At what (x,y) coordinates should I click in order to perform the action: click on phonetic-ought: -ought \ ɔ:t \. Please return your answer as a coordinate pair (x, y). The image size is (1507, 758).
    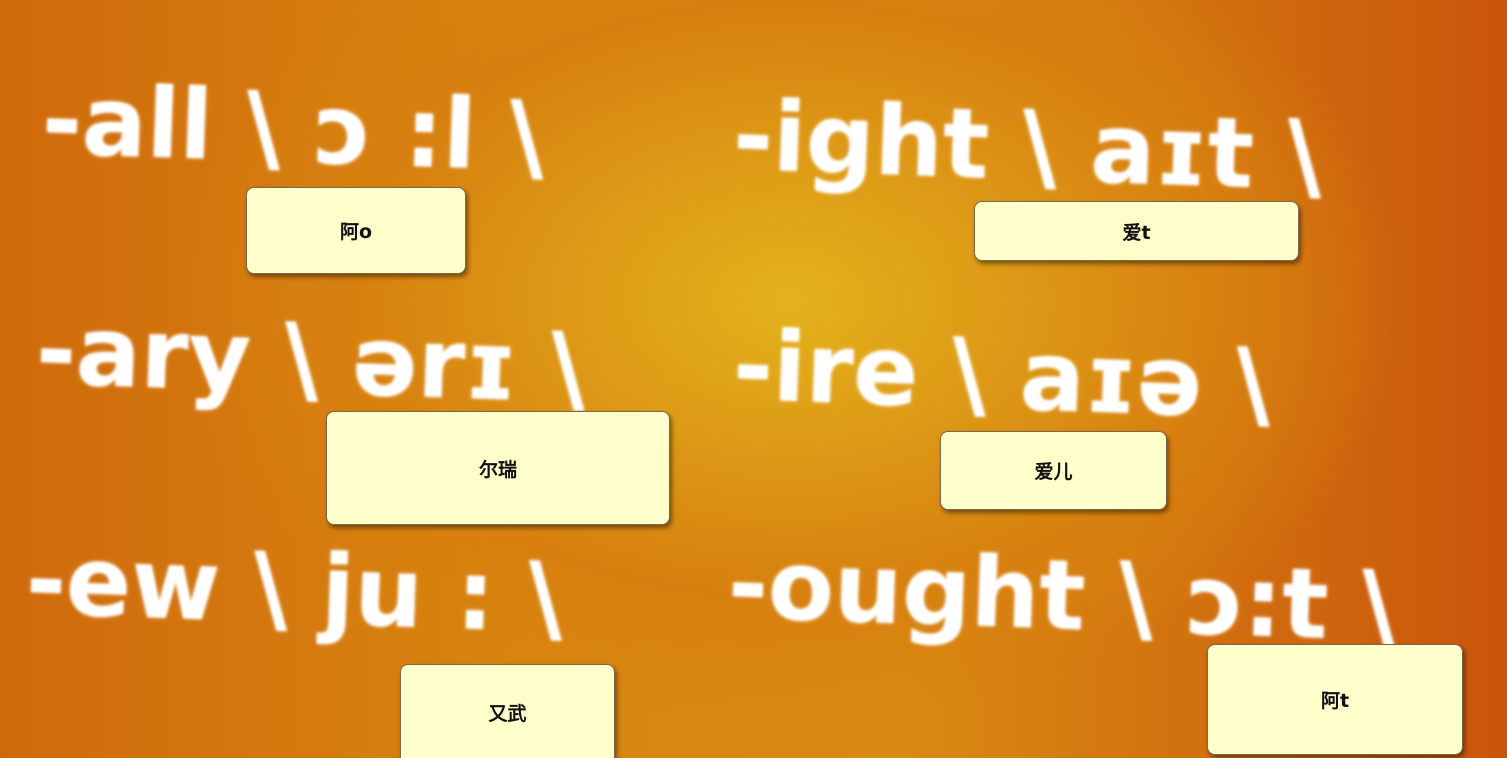
    Looking at the image, I should click on (1062, 596).